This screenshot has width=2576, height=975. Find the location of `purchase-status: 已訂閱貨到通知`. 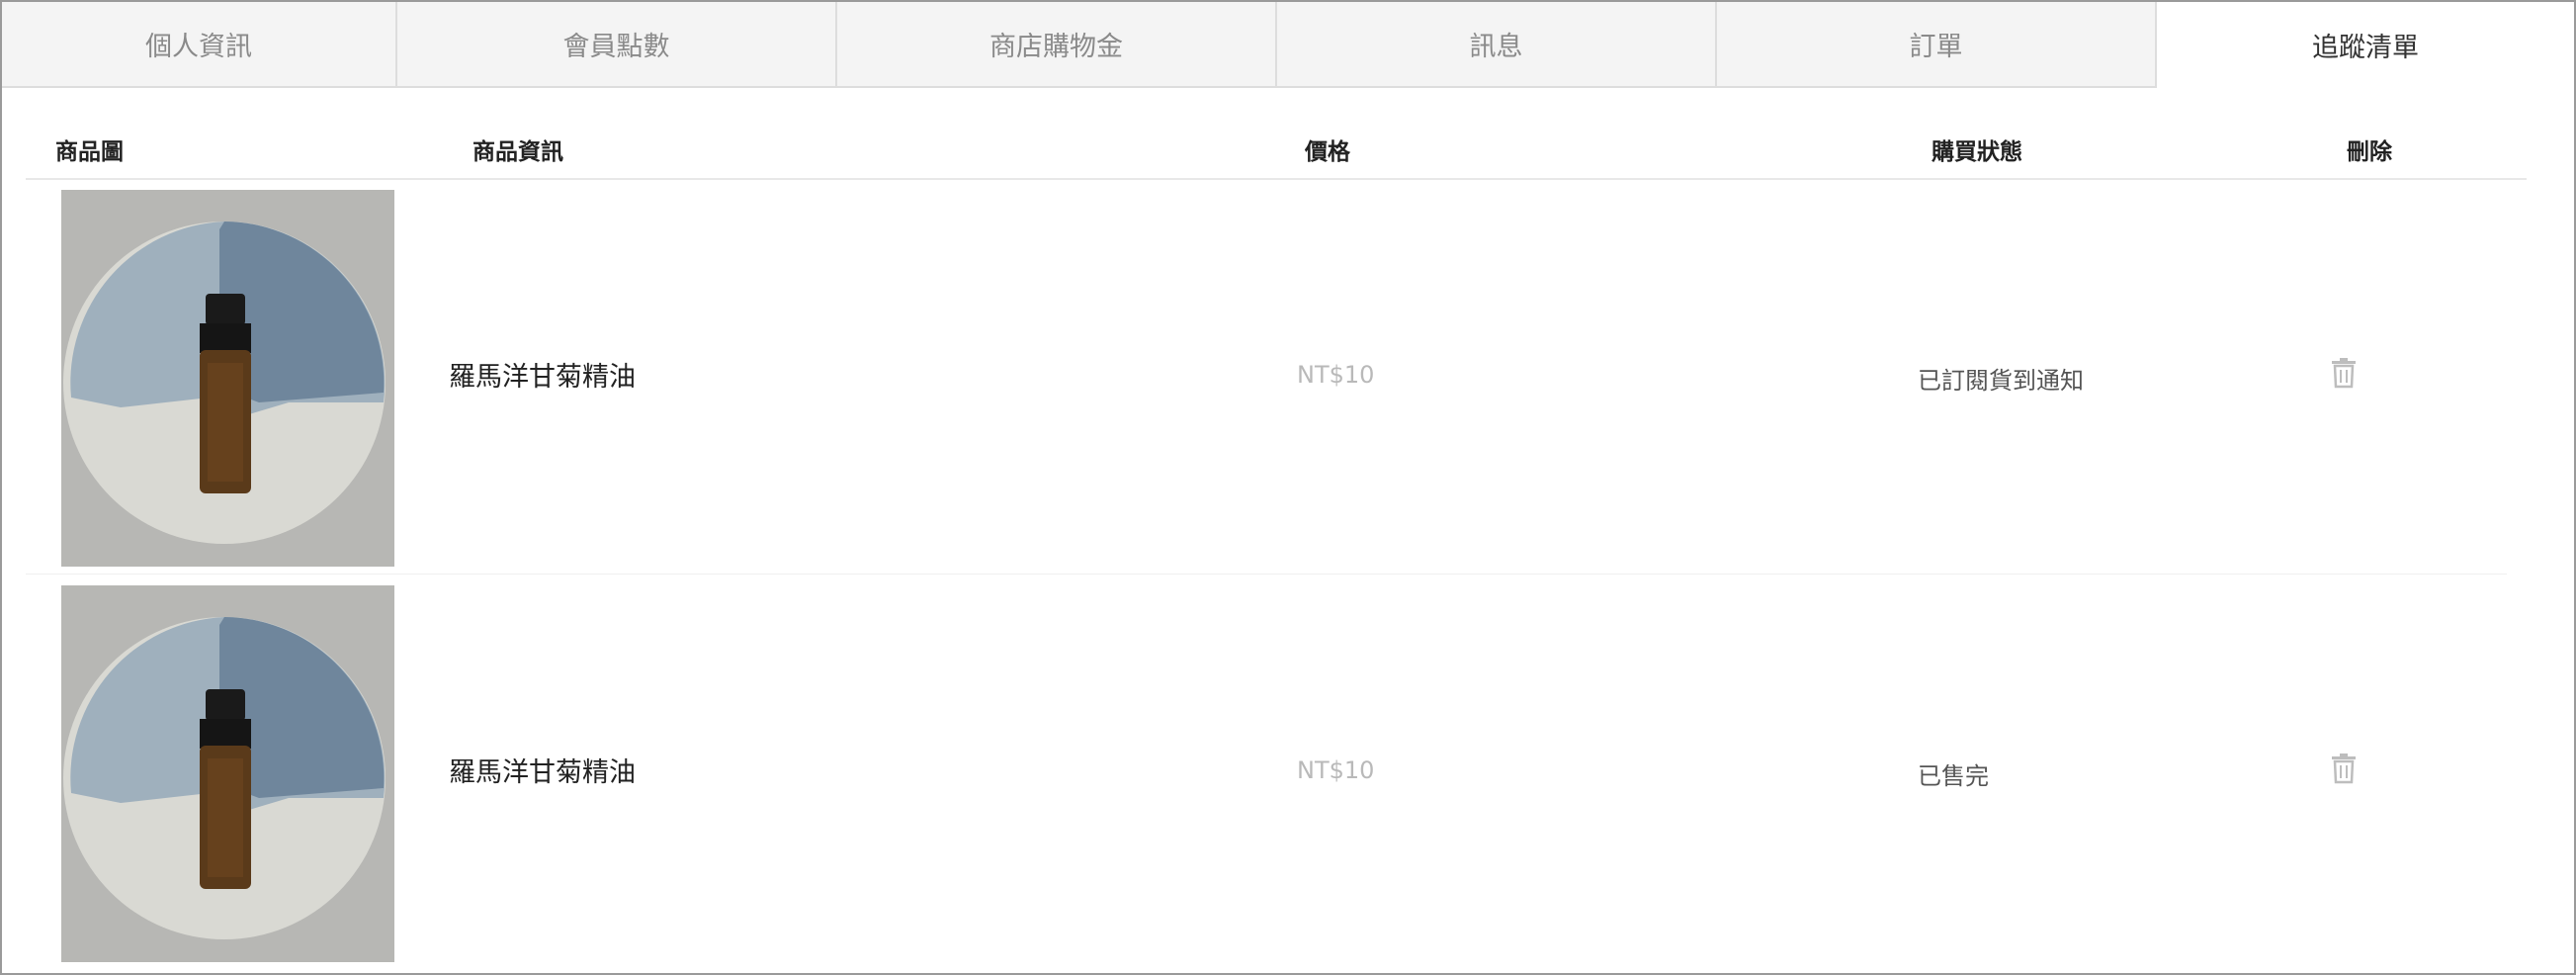

purchase-status: 已訂閱貨到通知 is located at coordinates (2001, 381).